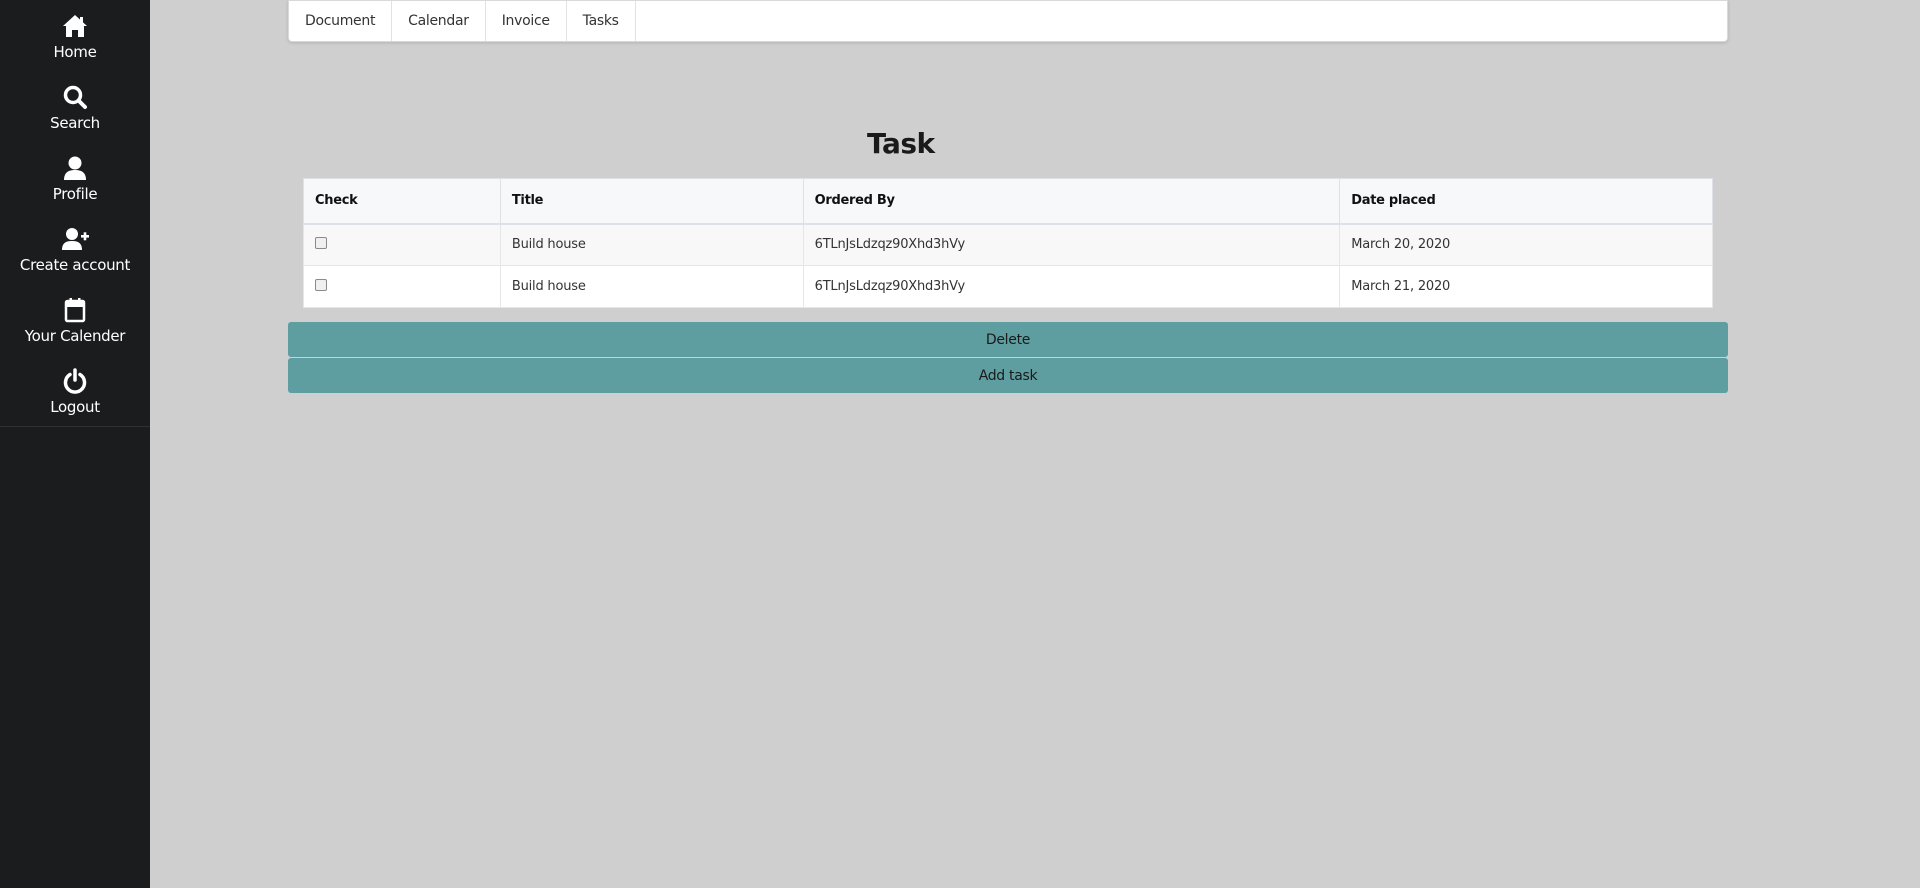  I want to click on sidebar-item-label: Your Calender, so click(75, 336).